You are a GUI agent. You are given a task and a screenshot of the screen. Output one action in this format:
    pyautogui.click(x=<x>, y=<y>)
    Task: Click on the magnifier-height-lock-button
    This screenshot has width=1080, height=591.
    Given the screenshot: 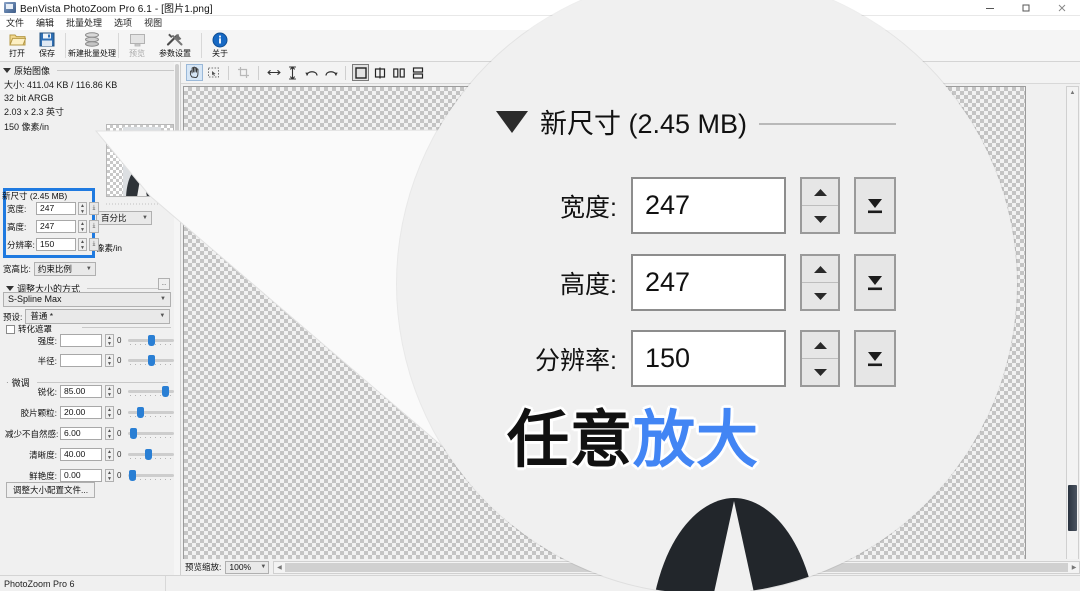 What is the action you would take?
    pyautogui.click(x=875, y=282)
    